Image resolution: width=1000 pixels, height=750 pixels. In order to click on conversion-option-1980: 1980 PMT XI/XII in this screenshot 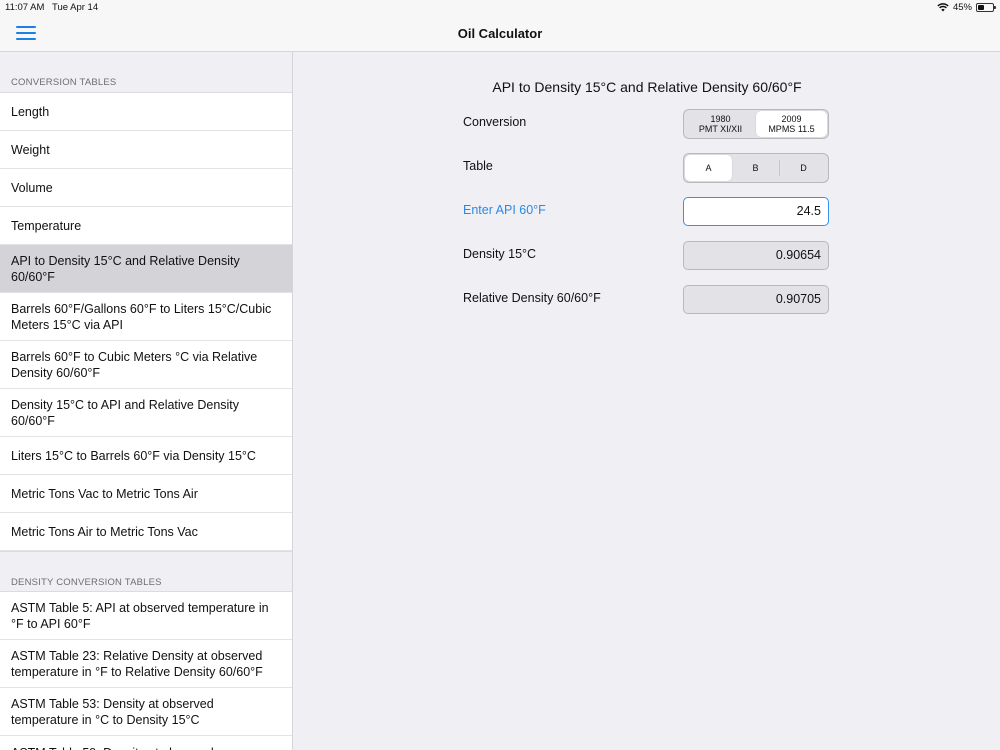, I will do `click(720, 124)`.